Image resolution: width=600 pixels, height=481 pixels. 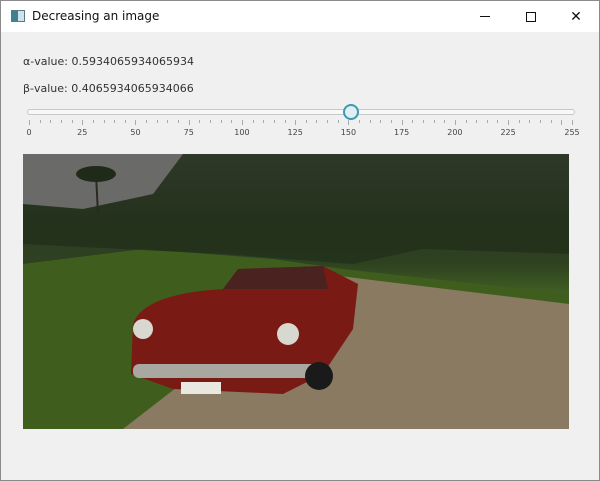 I want to click on tick-label: 200, so click(x=455, y=132).